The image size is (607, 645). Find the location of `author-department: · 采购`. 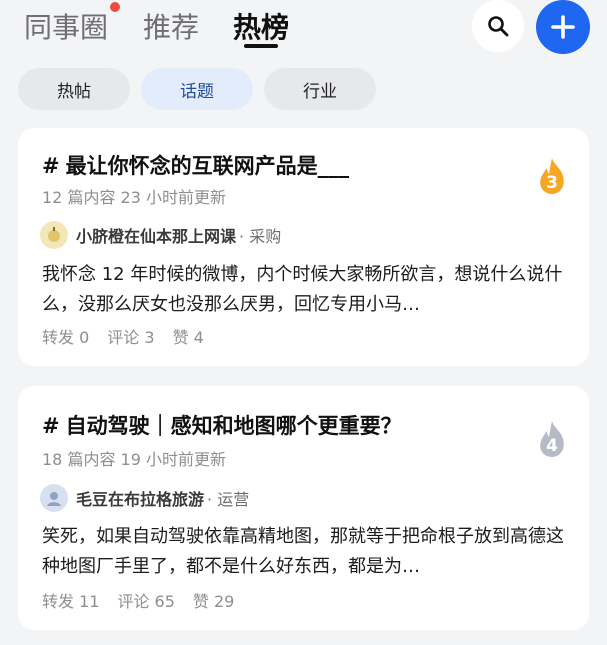

author-department: · 采购 is located at coordinates (260, 236).